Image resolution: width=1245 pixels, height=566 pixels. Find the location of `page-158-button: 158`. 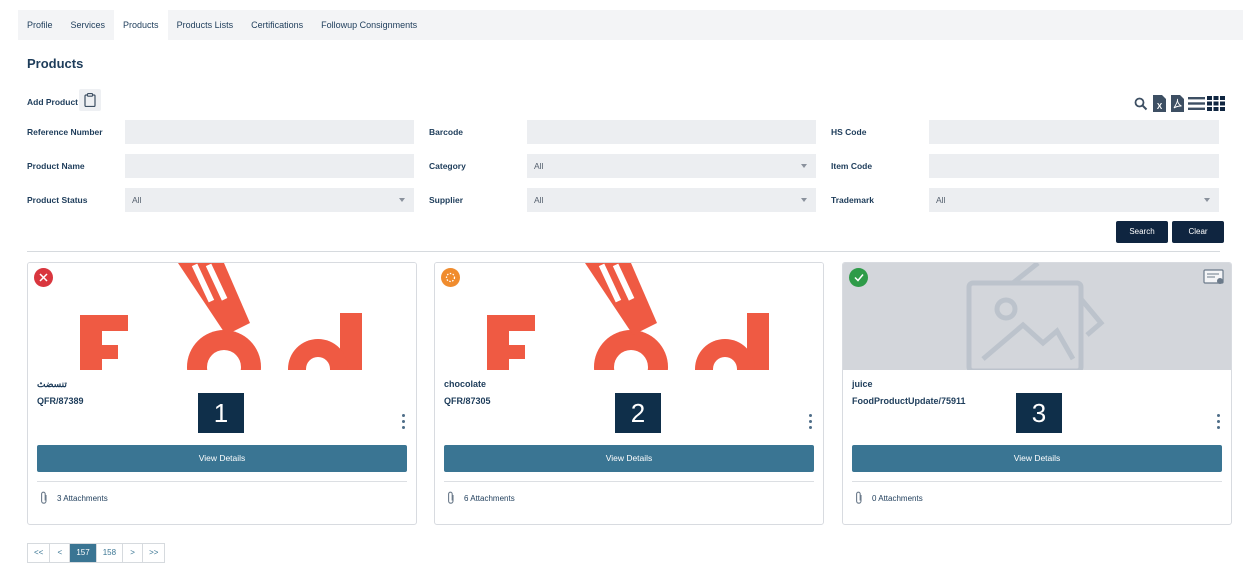

page-158-button: 158 is located at coordinates (110, 553).